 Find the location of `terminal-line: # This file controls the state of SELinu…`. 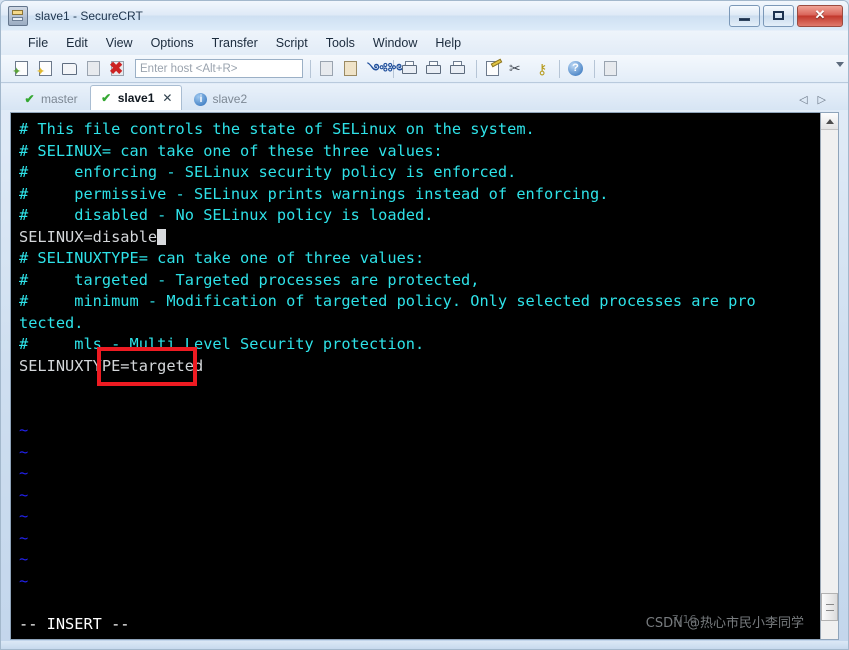

terminal-line: # This file controls the state of SELinu… is located at coordinates (277, 129).